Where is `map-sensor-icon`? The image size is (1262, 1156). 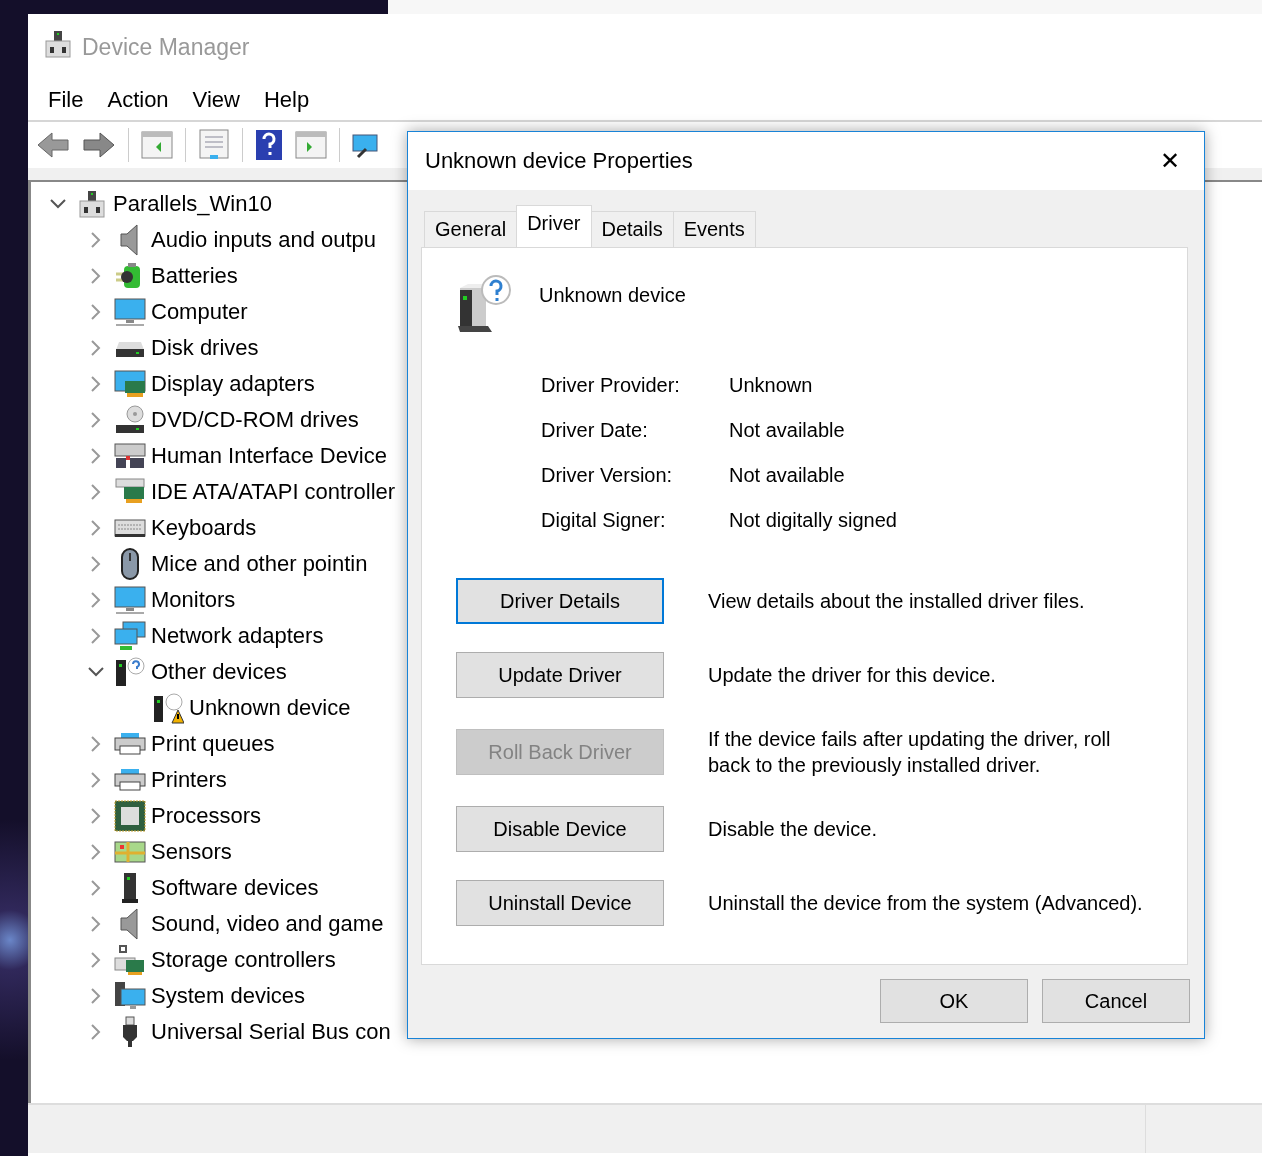 map-sensor-icon is located at coordinates (130, 852).